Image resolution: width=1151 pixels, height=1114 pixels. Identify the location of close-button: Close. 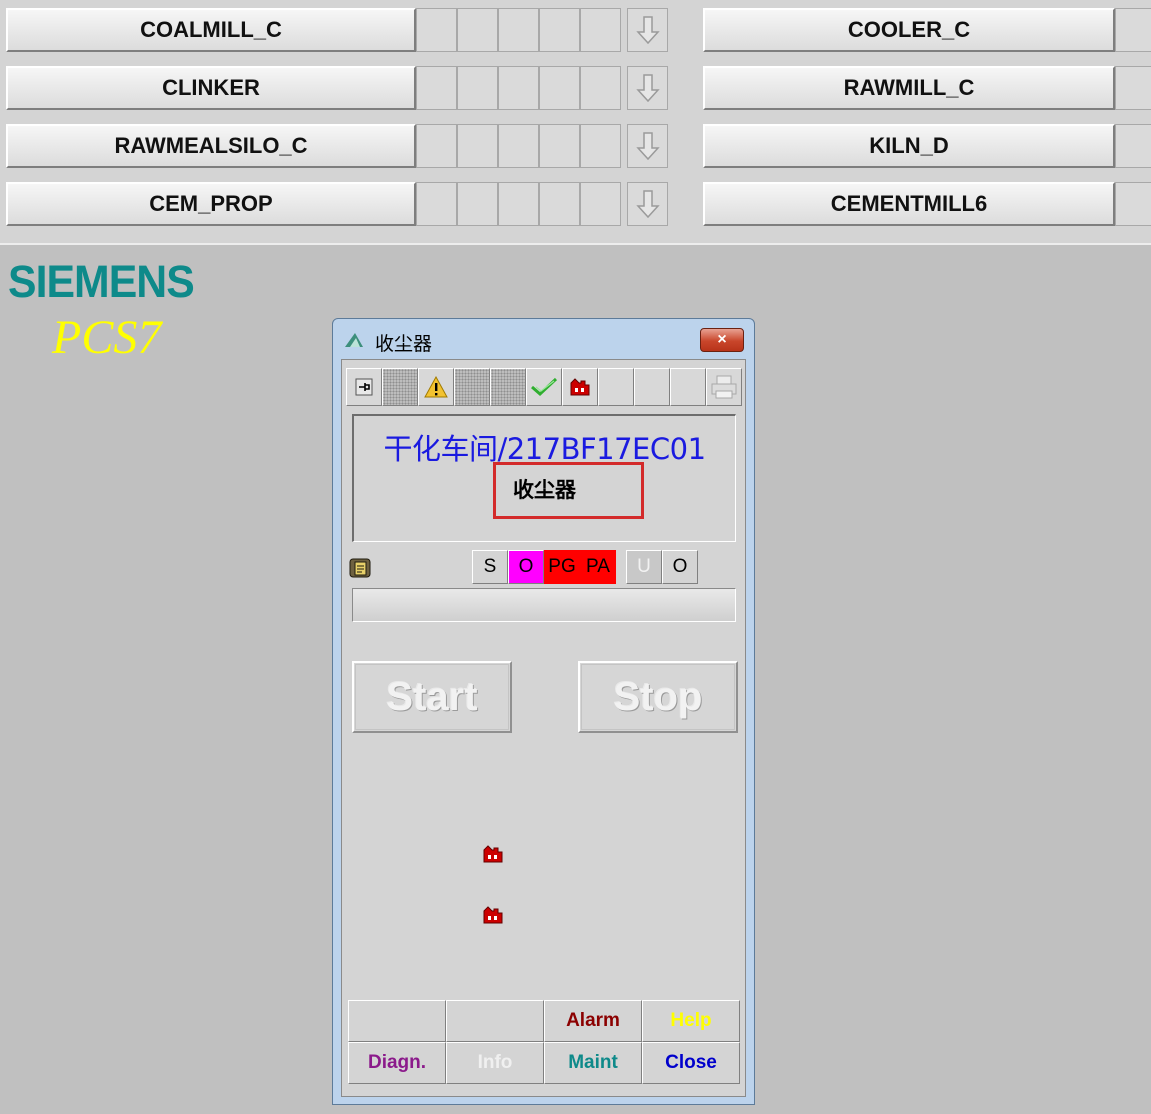
(691, 1063).